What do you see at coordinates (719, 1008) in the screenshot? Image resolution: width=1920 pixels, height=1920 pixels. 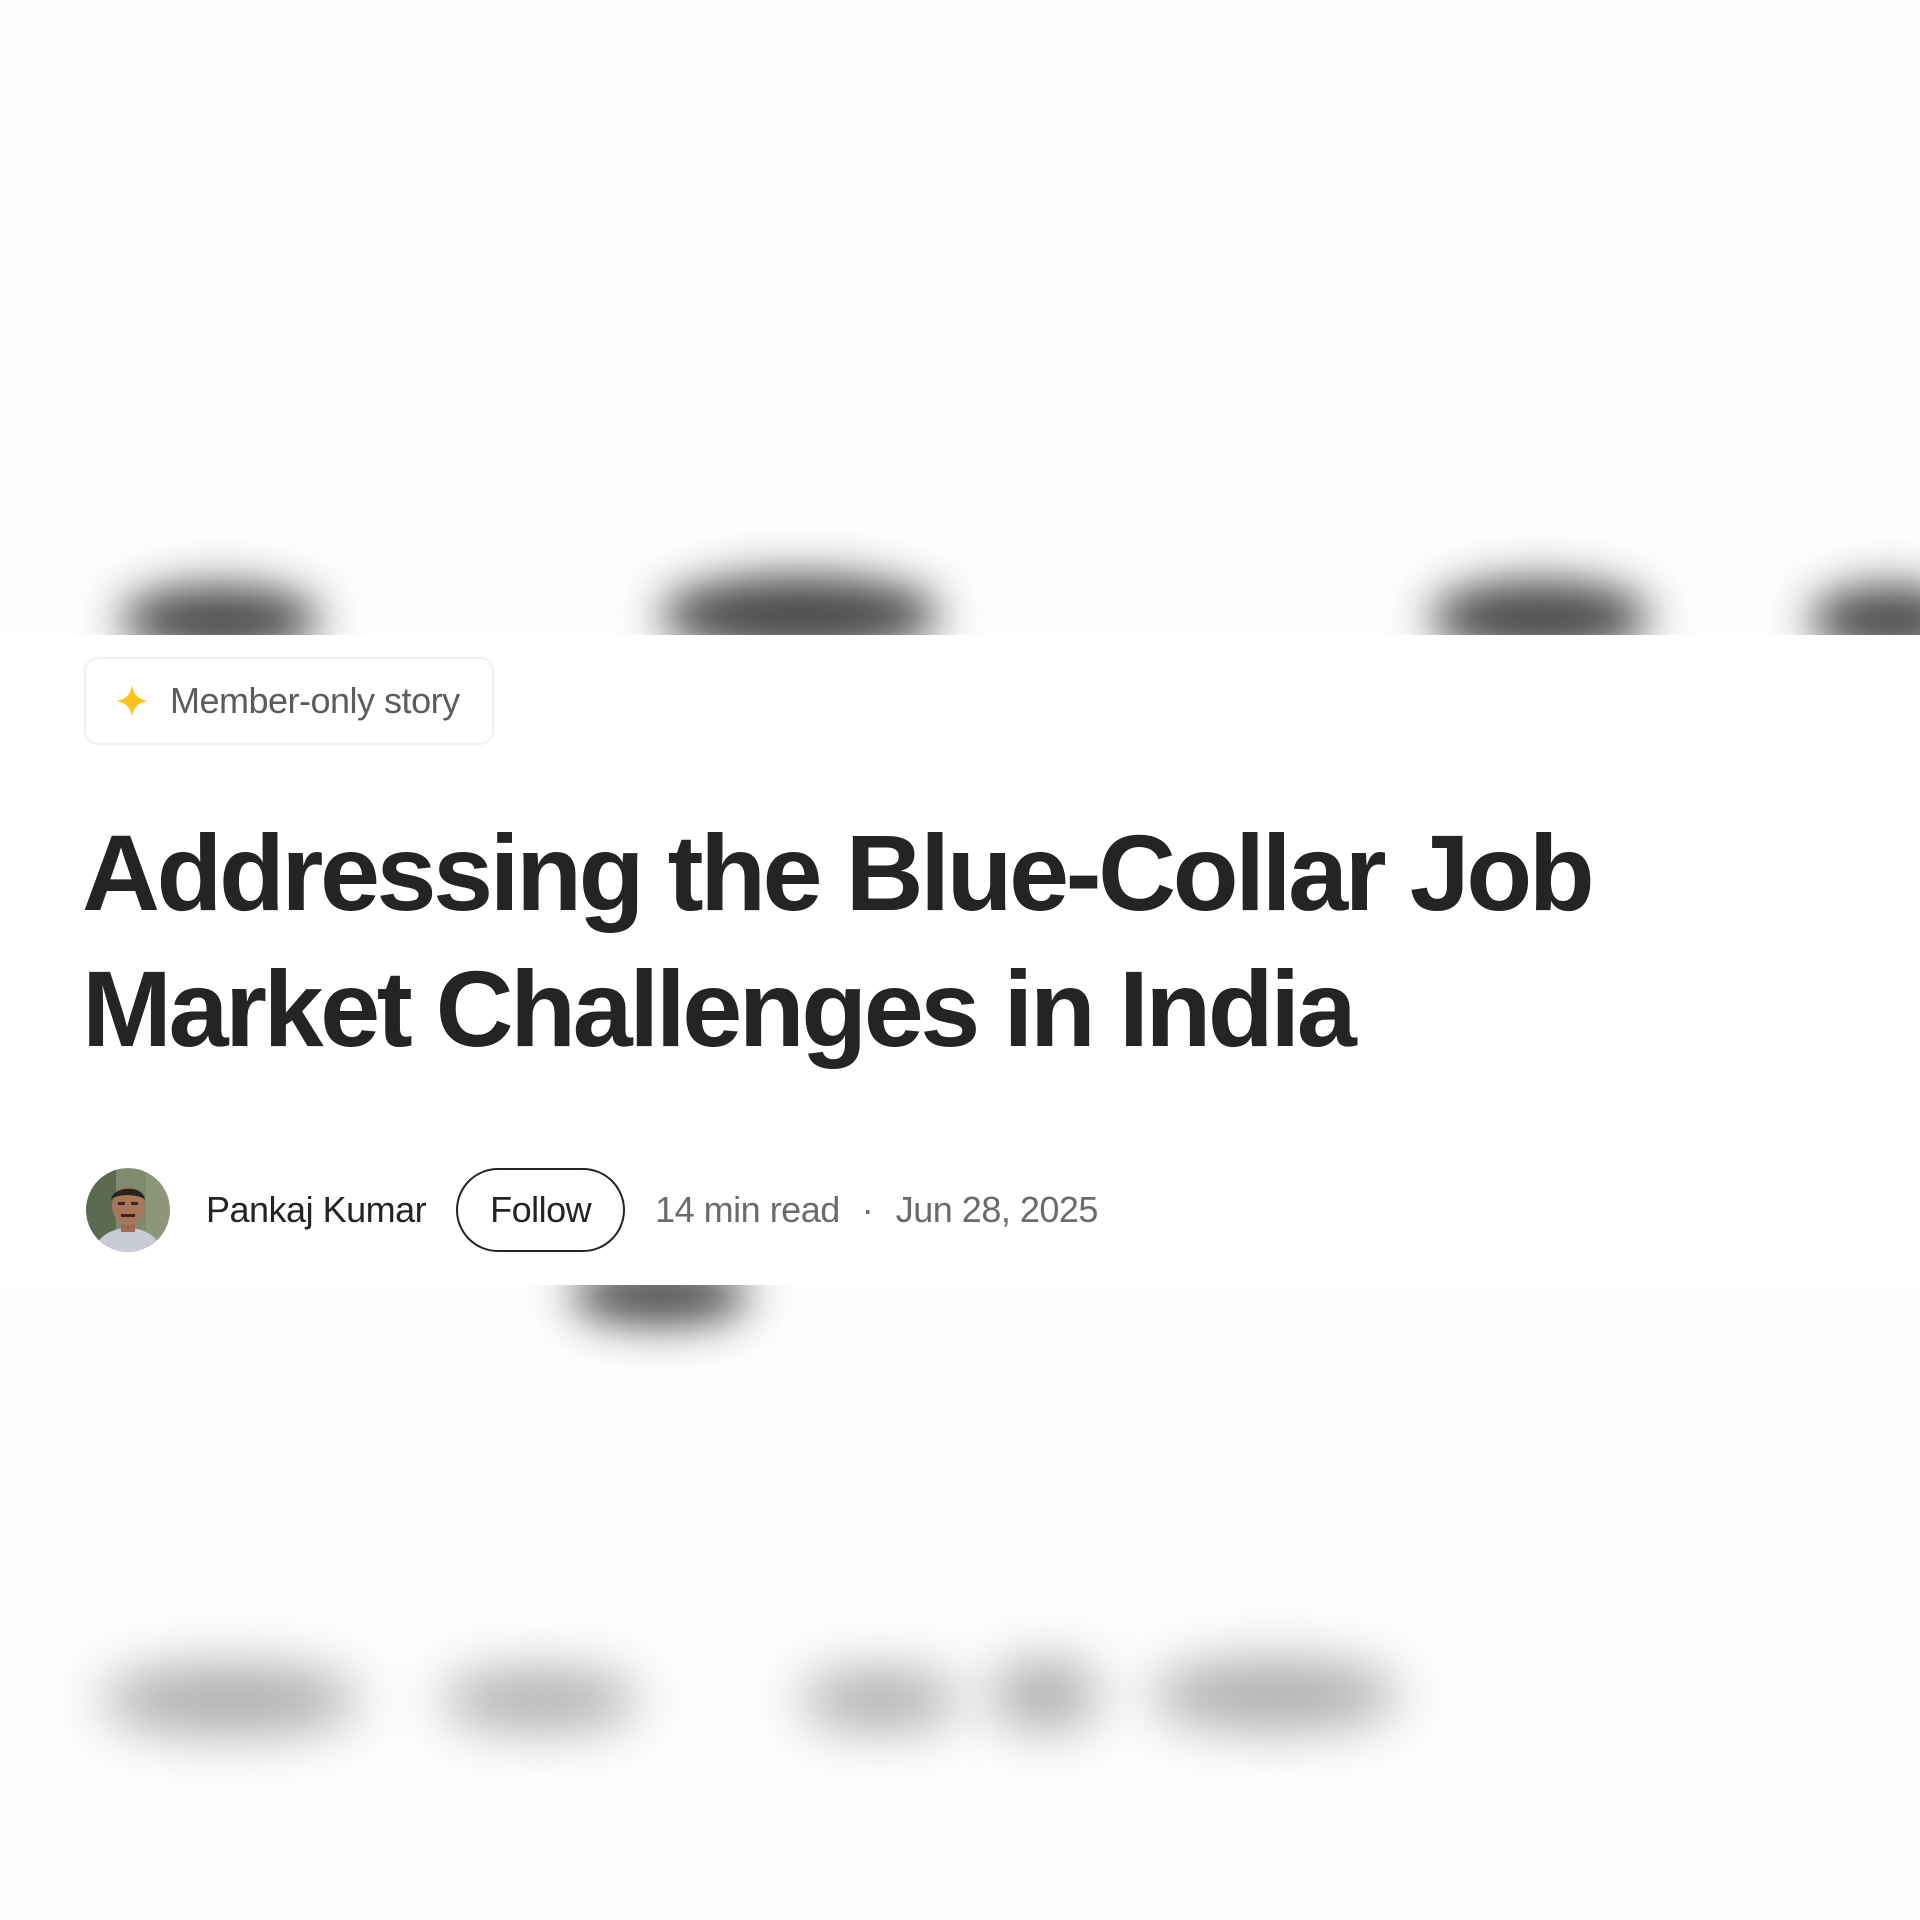 I see `article-title-line-2: Market Challenges in India` at bounding box center [719, 1008].